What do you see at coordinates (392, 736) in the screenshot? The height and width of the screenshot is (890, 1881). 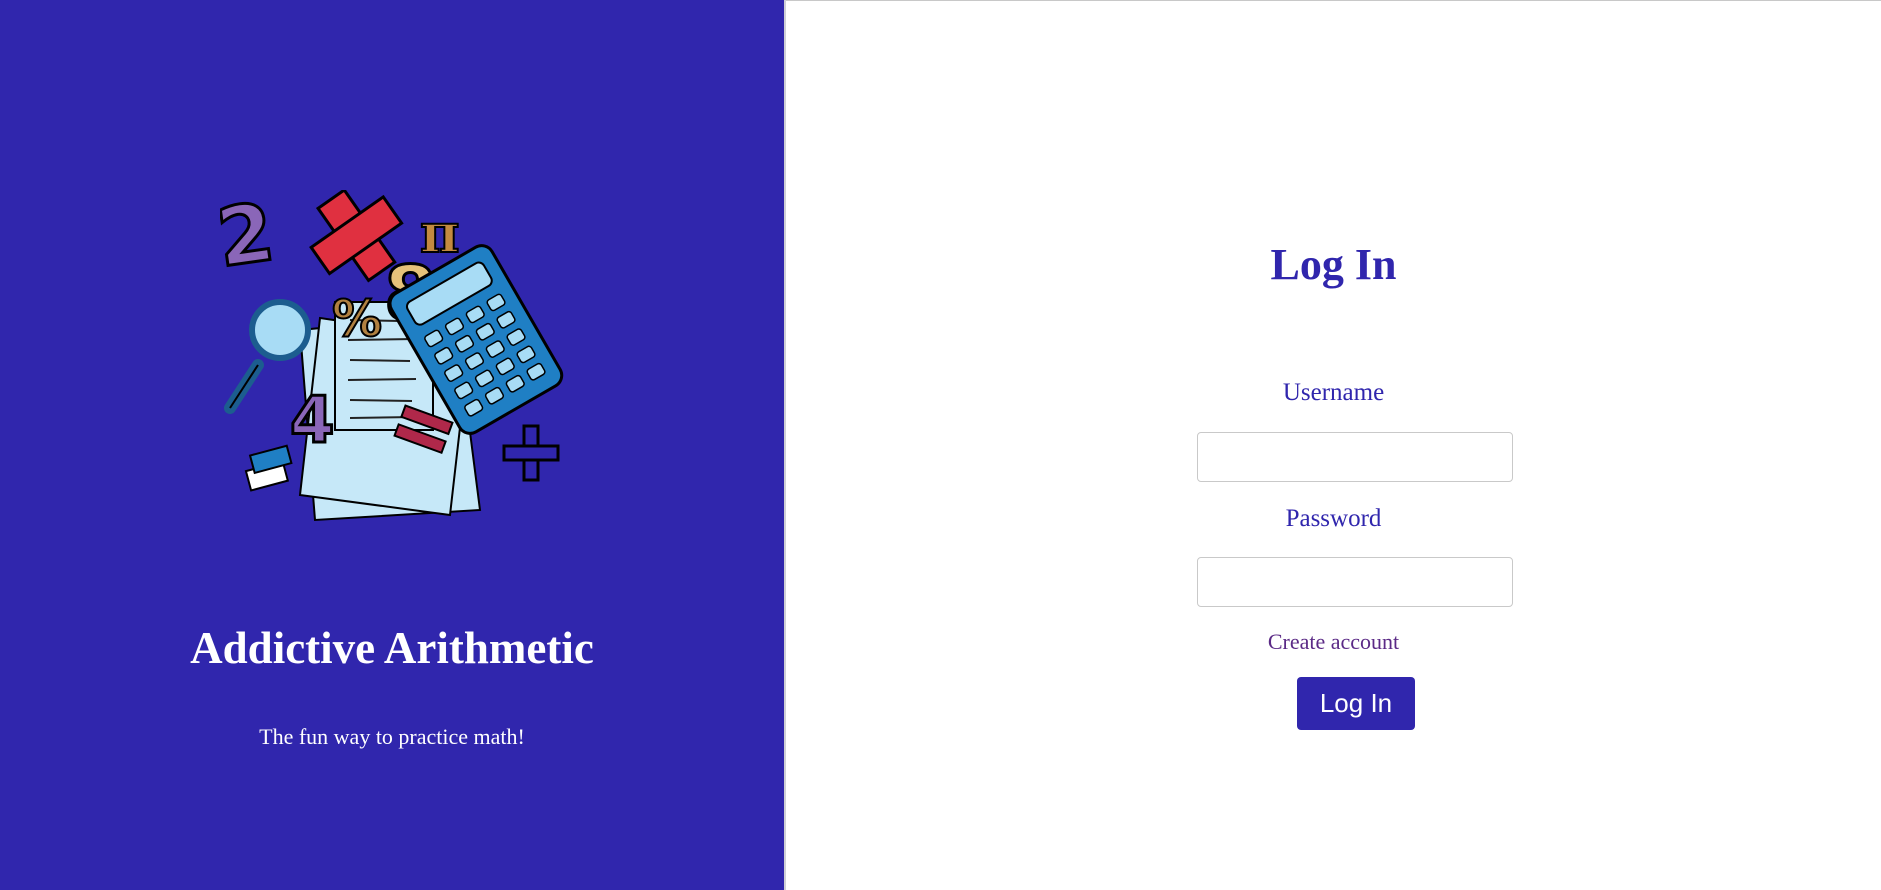 I see `app-tagline: The fun way to practice math!` at bounding box center [392, 736].